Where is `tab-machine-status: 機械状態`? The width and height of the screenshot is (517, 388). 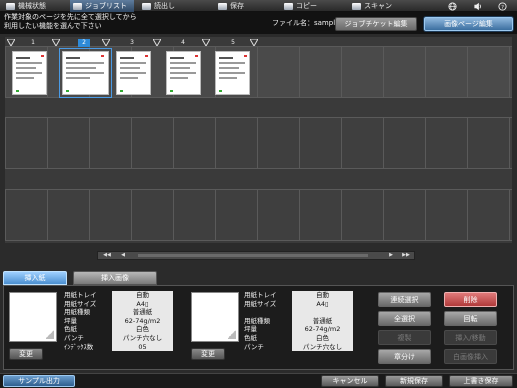 tab-machine-status: 機械状態 is located at coordinates (26, 6).